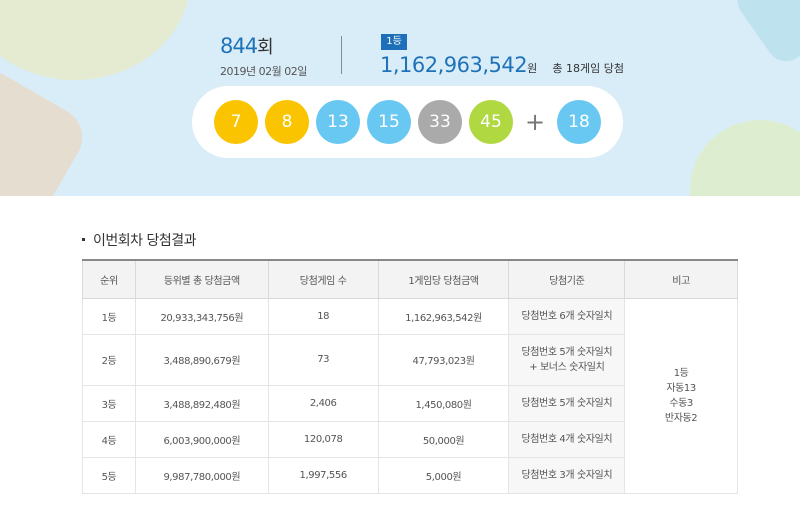 The height and width of the screenshot is (506, 800). Describe the element at coordinates (201, 359) in the screenshot. I see `total-amount-cell: 3,488,890,679원` at that location.